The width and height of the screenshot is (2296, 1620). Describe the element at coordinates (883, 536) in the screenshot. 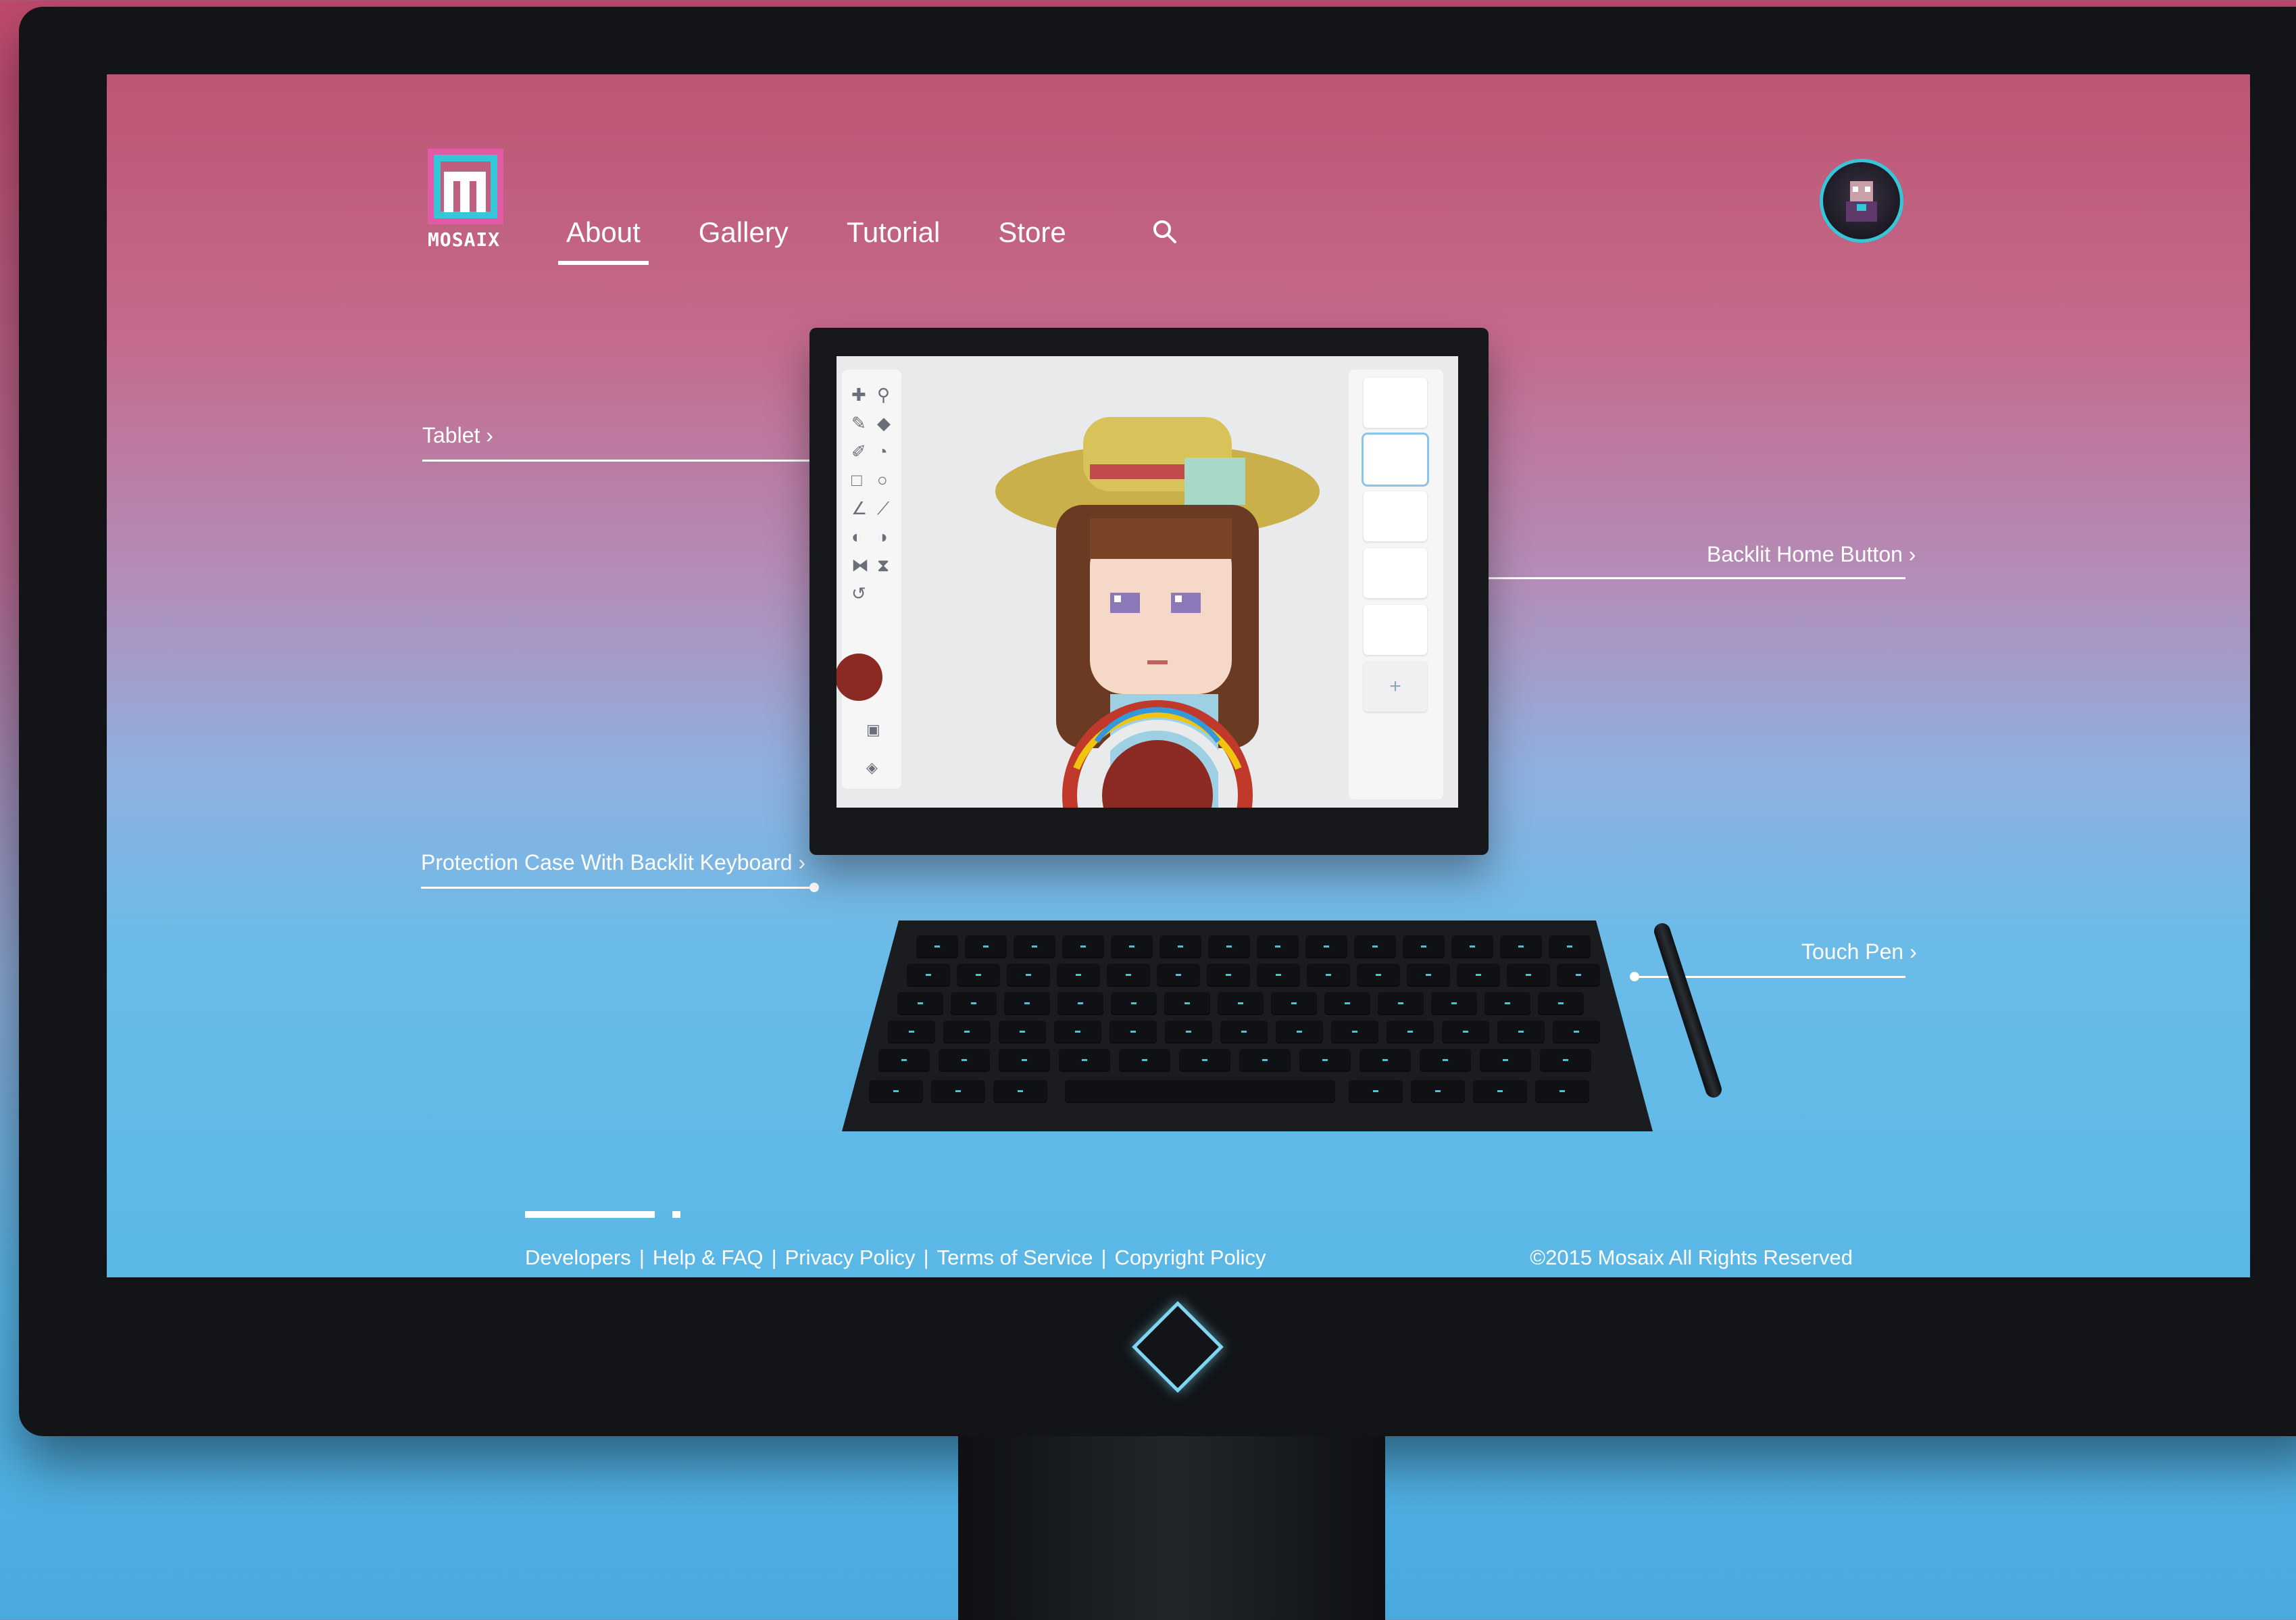

I see `shade-tool-icon: ◑` at that location.